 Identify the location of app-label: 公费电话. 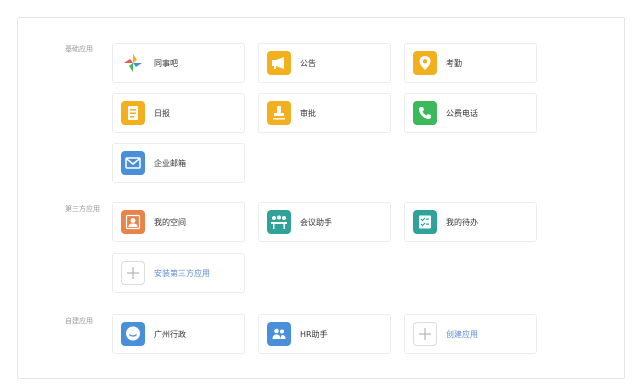
(462, 113).